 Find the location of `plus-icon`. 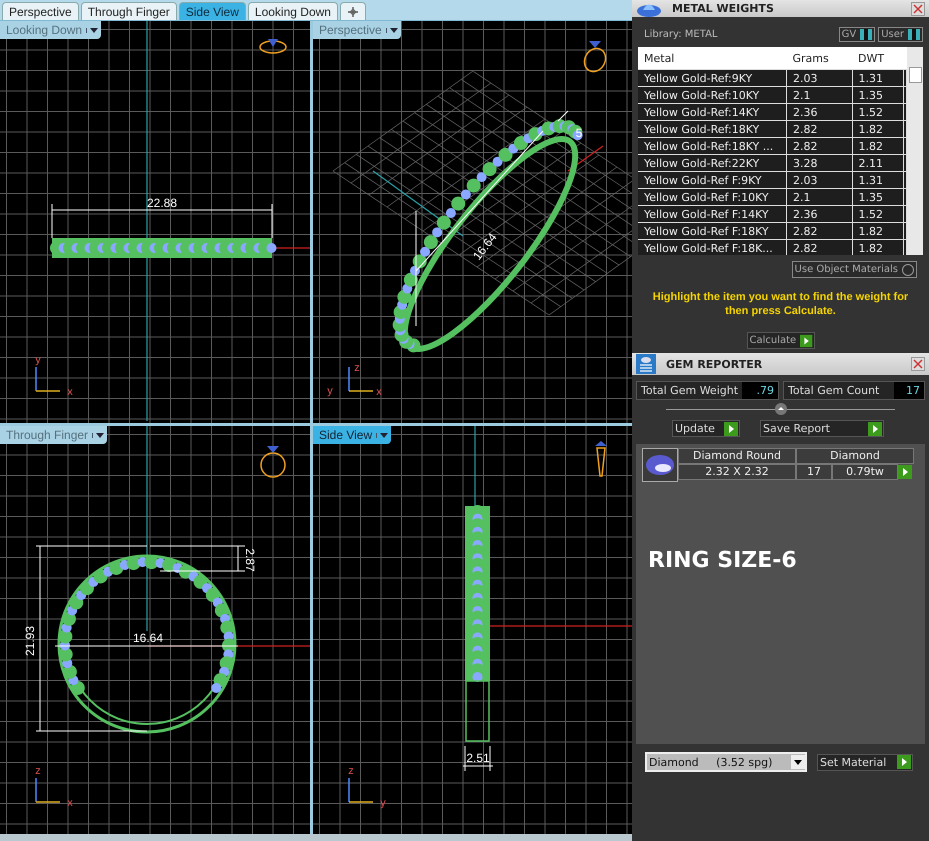

plus-icon is located at coordinates (352, 12).